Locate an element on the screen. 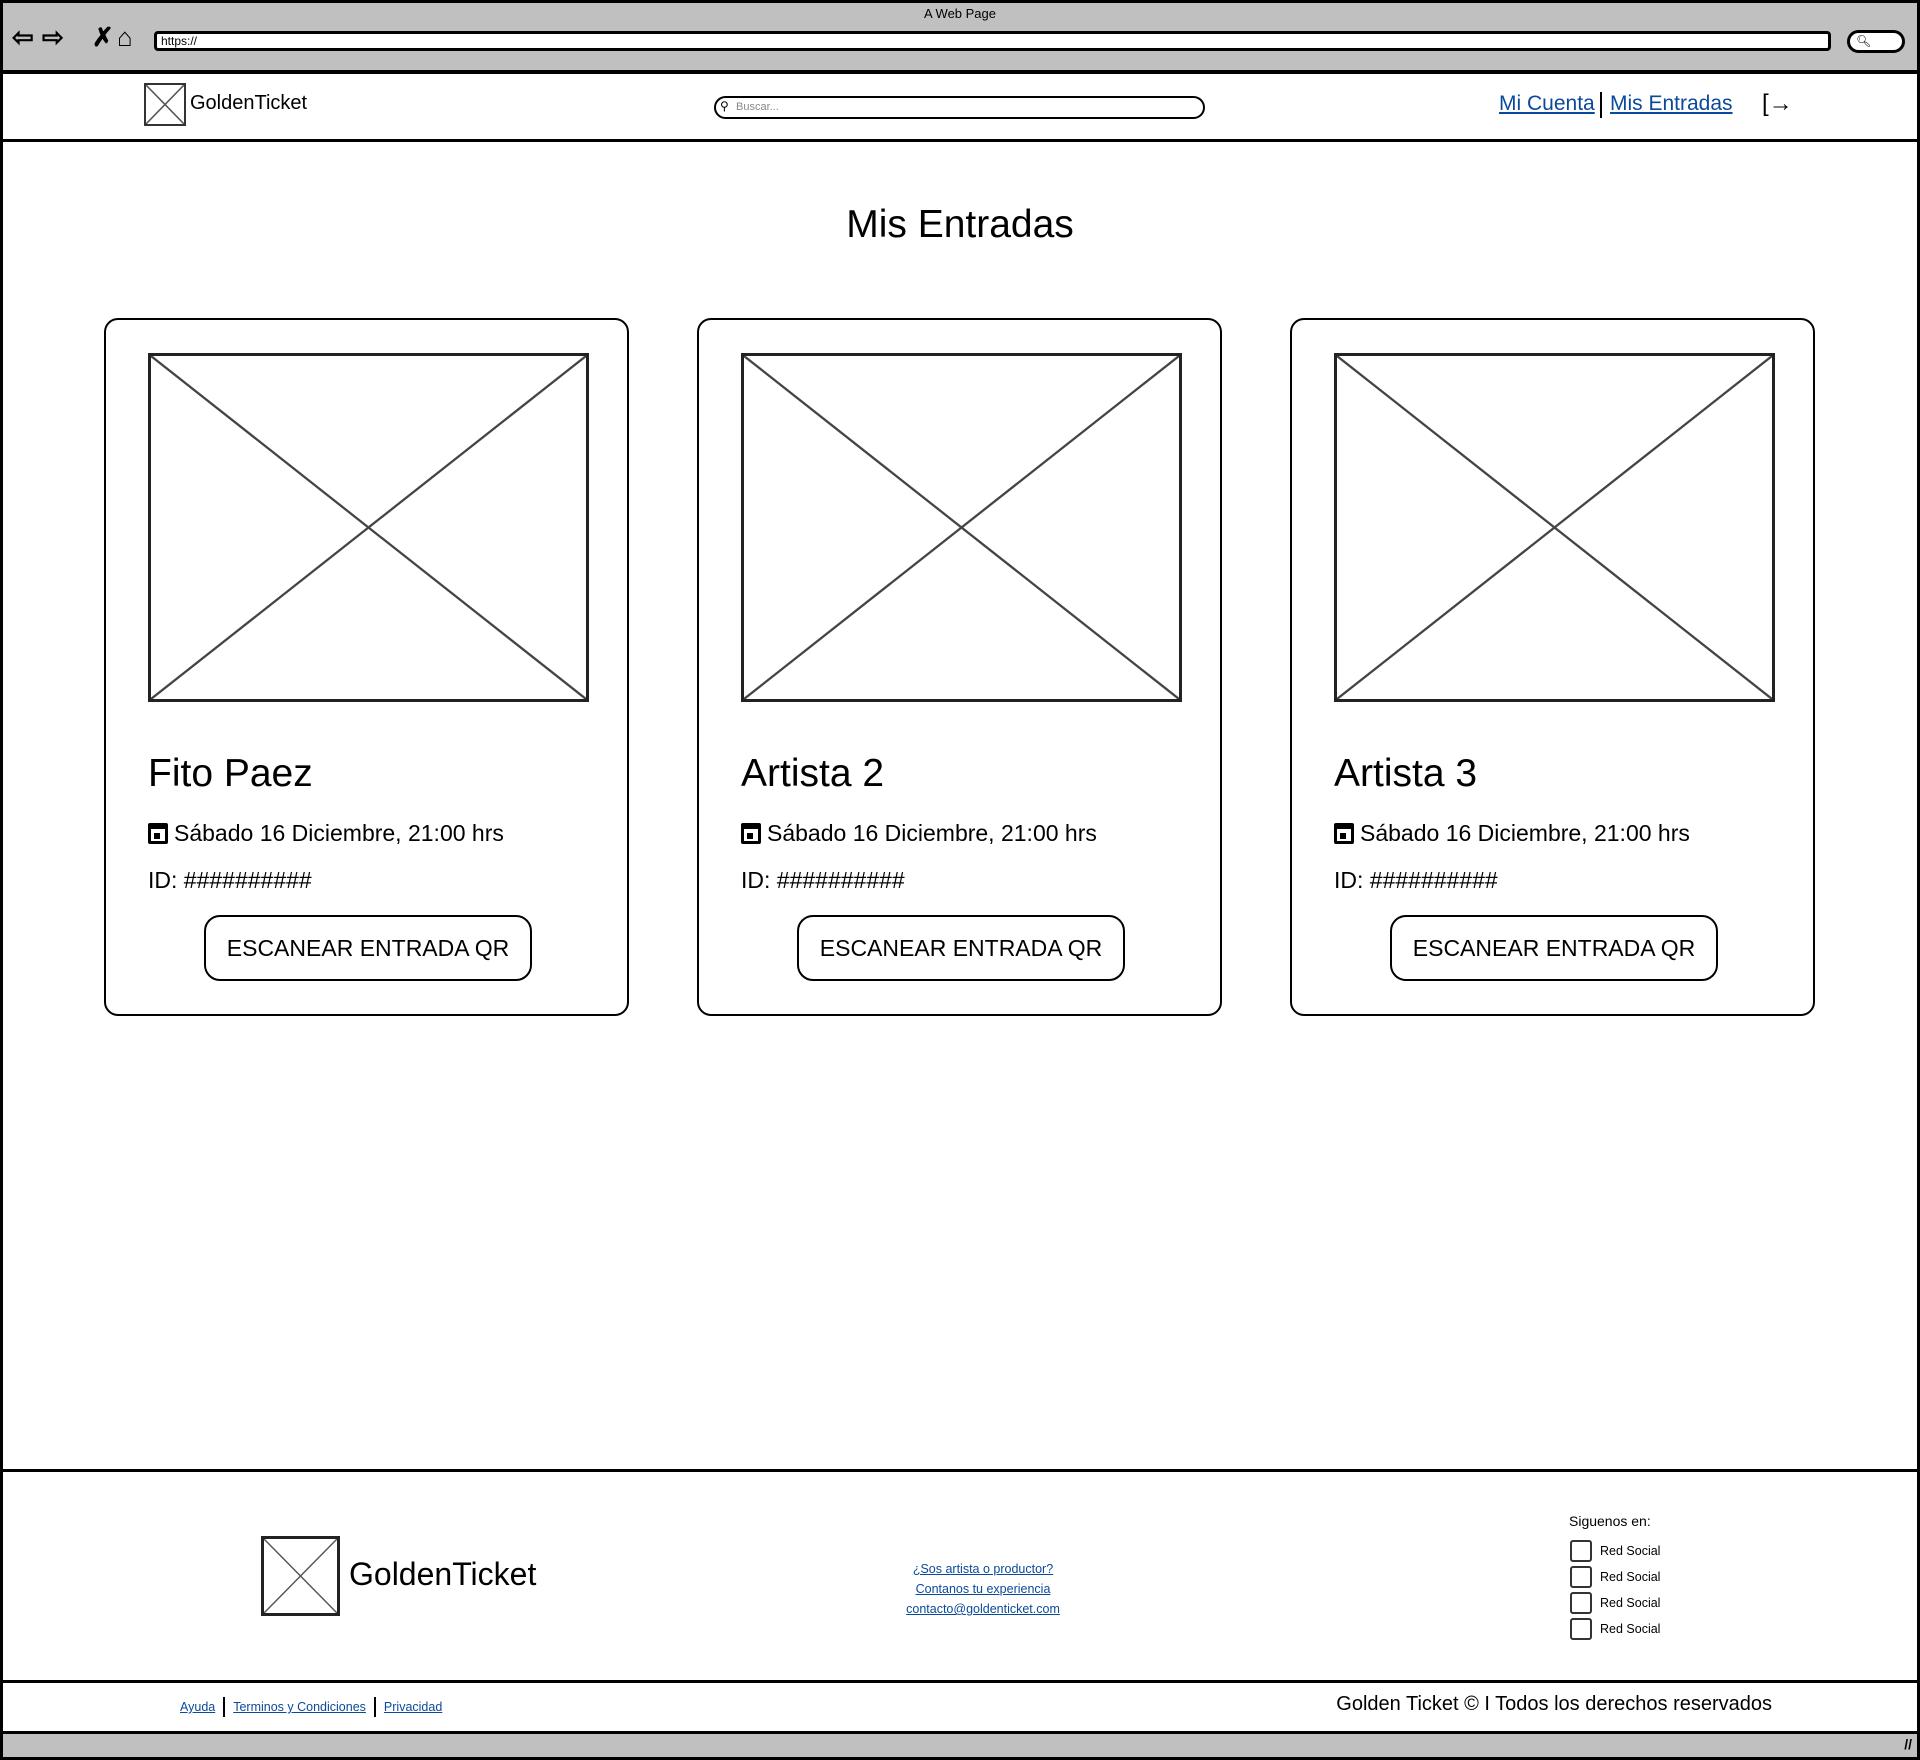 The width and height of the screenshot is (1920, 1760). nav-divider is located at coordinates (1601, 105).